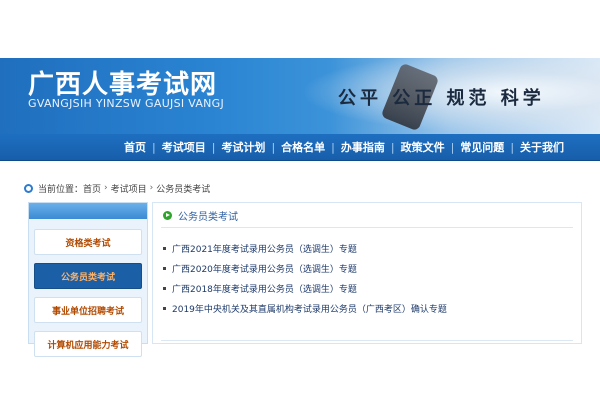 This screenshot has width=600, height=400. What do you see at coordinates (303, 147) in the screenshot?
I see `nav-item-qualified-list: 合格名单` at bounding box center [303, 147].